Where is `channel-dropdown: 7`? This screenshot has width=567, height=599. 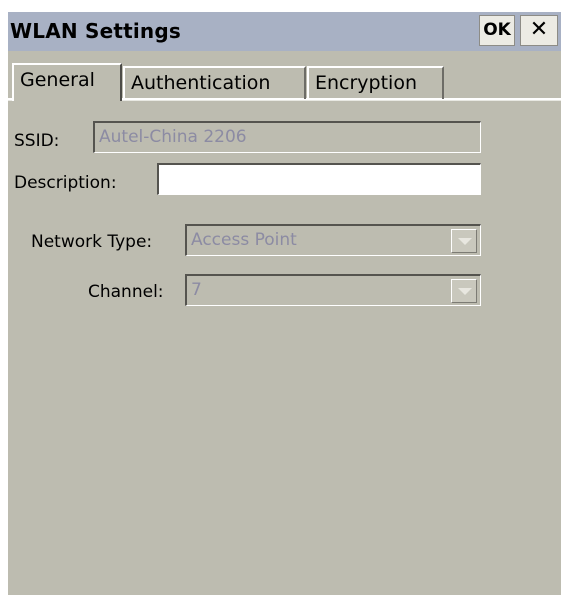 channel-dropdown: 7 is located at coordinates (333, 290).